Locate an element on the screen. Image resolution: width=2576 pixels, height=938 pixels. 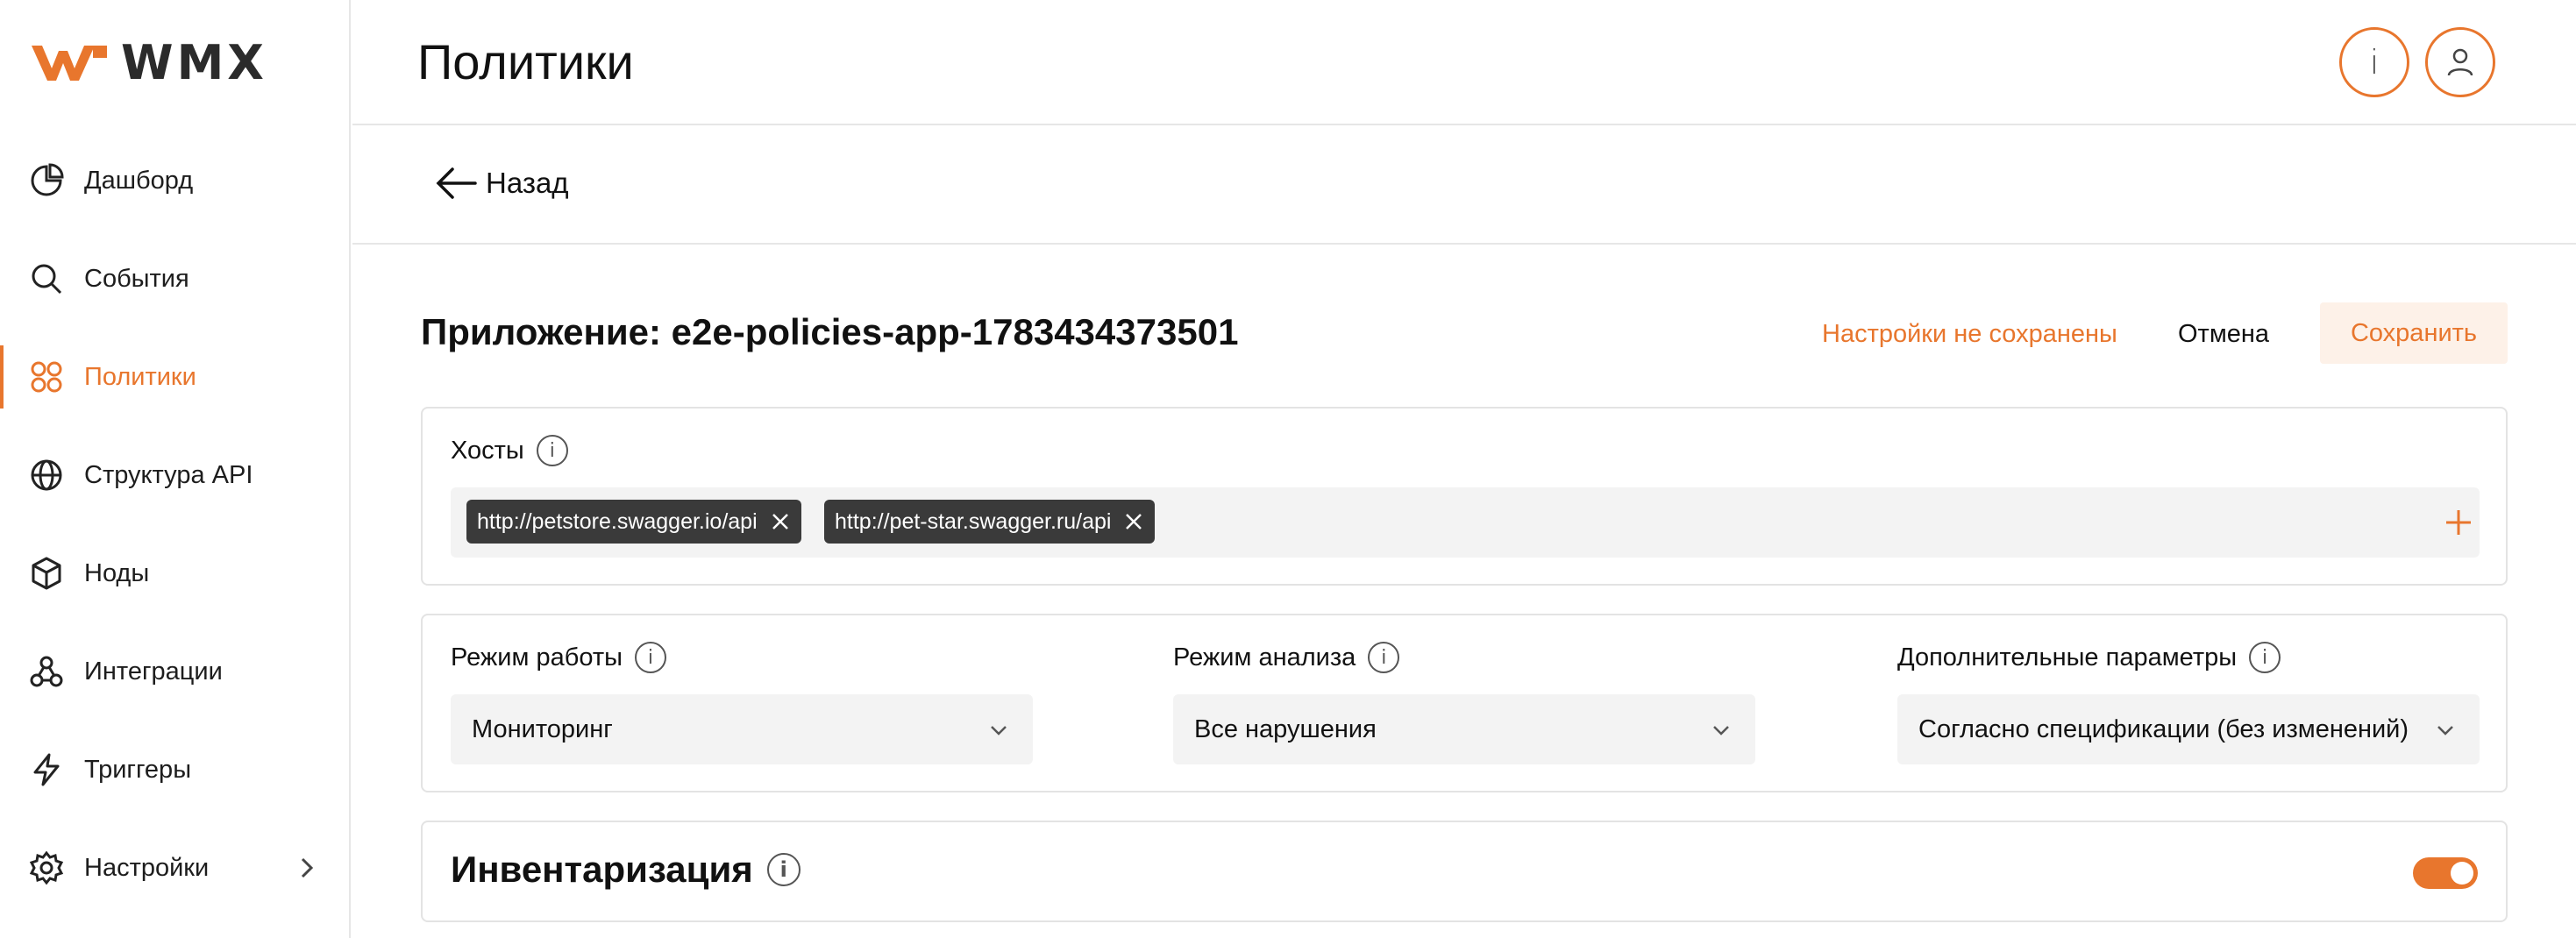
host-chip: http://pet-star.swagger.ru/api is located at coordinates (990, 522).